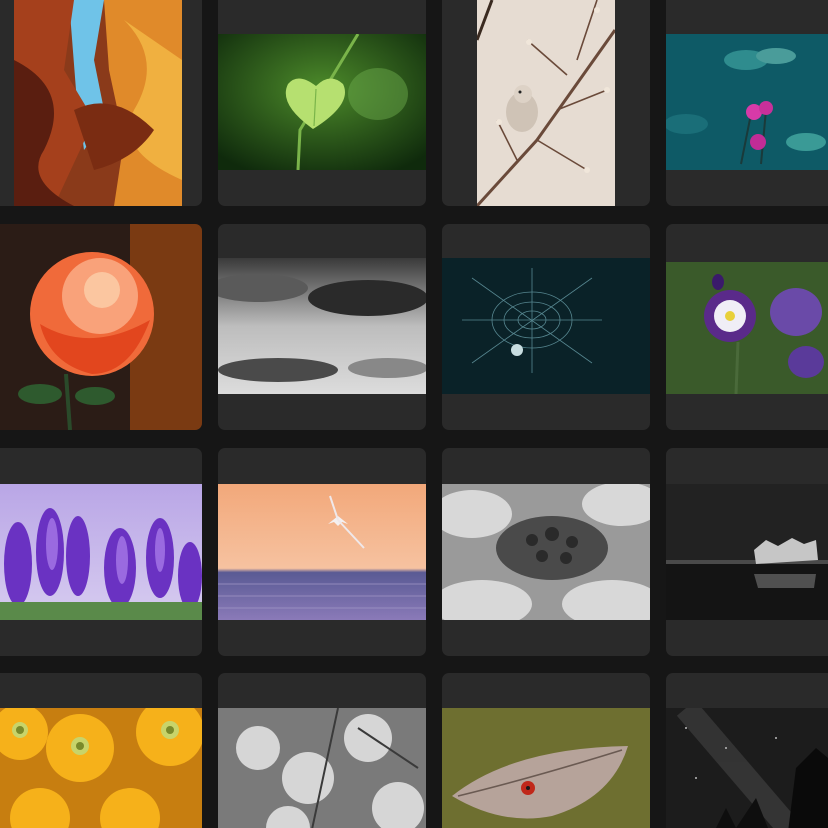 The image size is (828, 828). I want to click on photo-card-bird, so click(546, 103).